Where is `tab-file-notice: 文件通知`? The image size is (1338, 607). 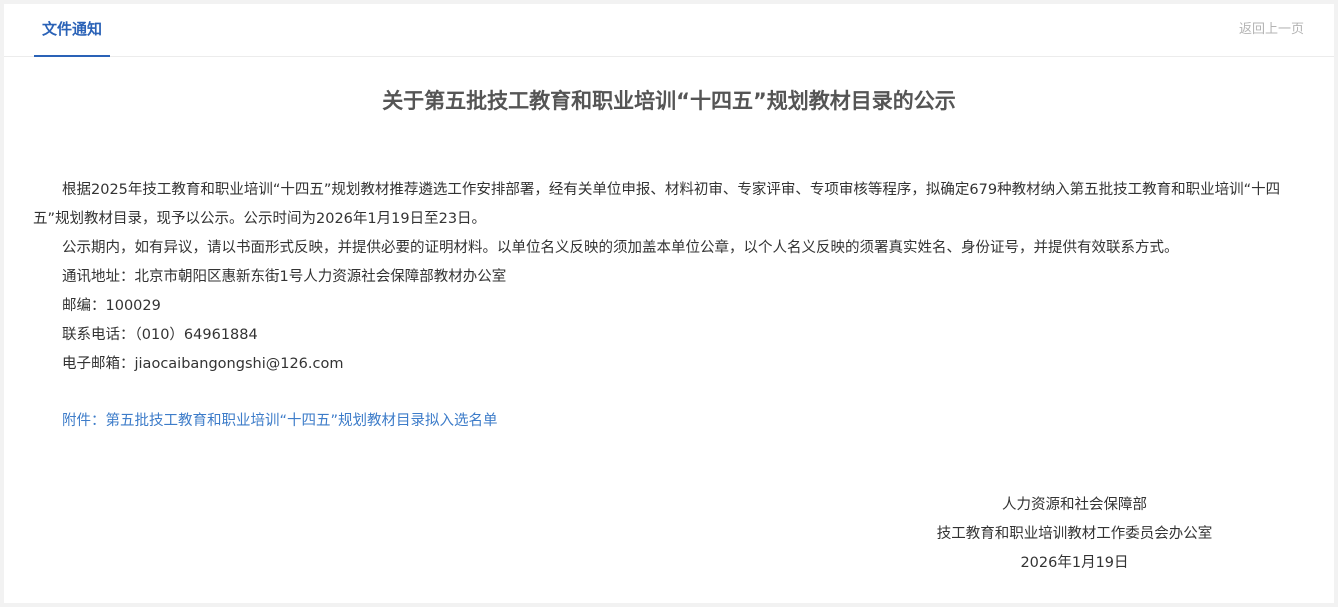
tab-file-notice: 文件通知 is located at coordinates (72, 30).